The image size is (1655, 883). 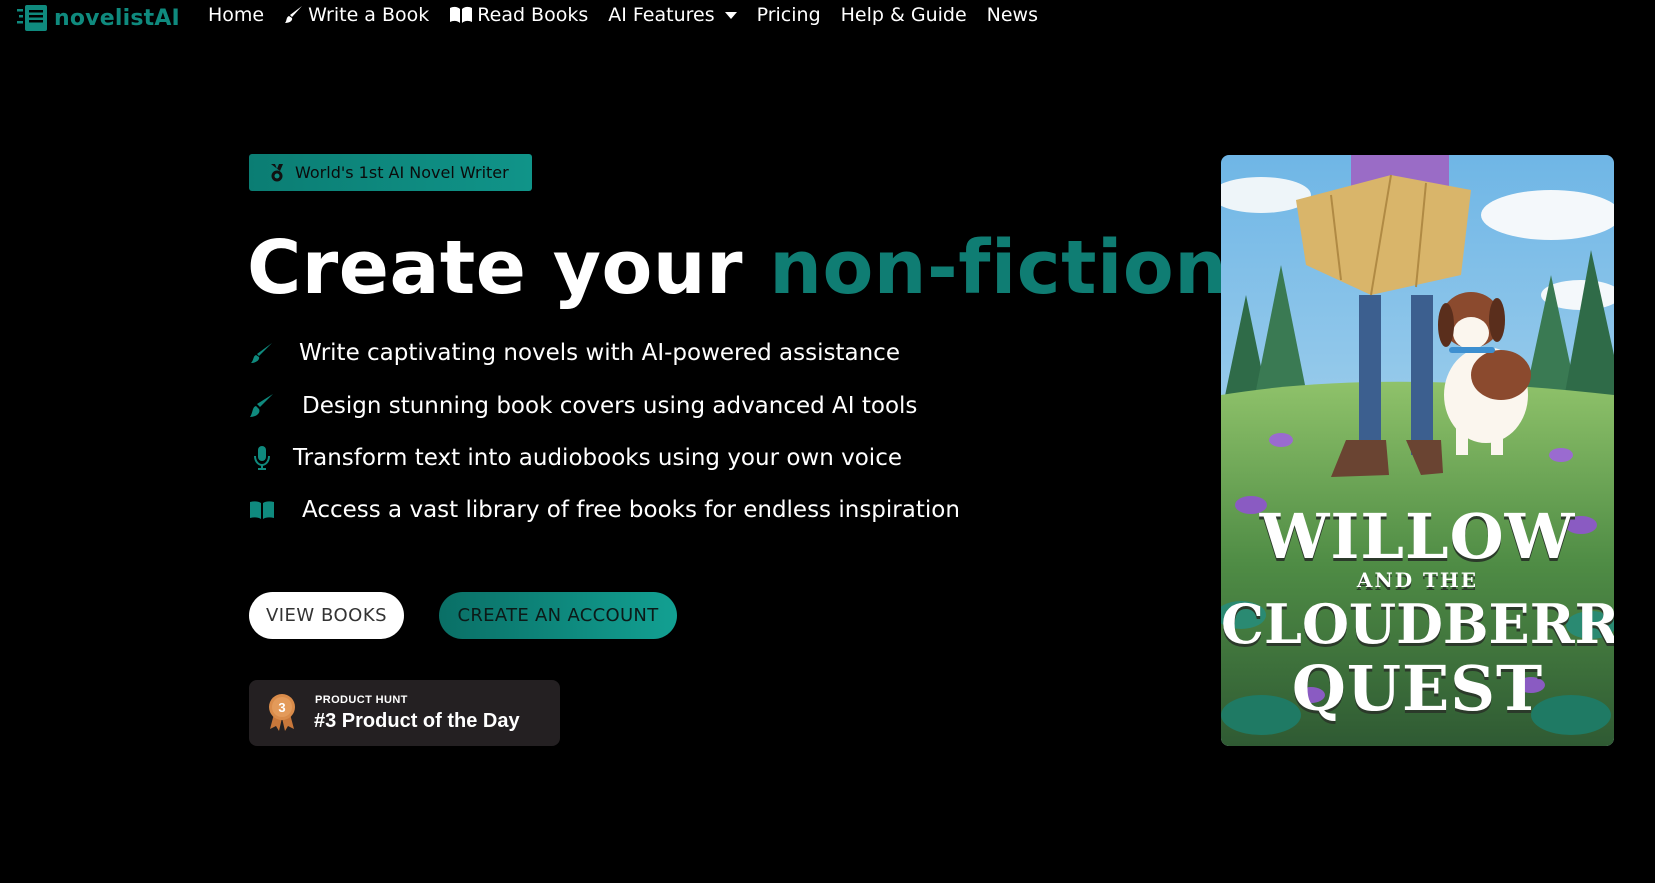 I want to click on nav-read-label: Read Books, so click(x=533, y=15).